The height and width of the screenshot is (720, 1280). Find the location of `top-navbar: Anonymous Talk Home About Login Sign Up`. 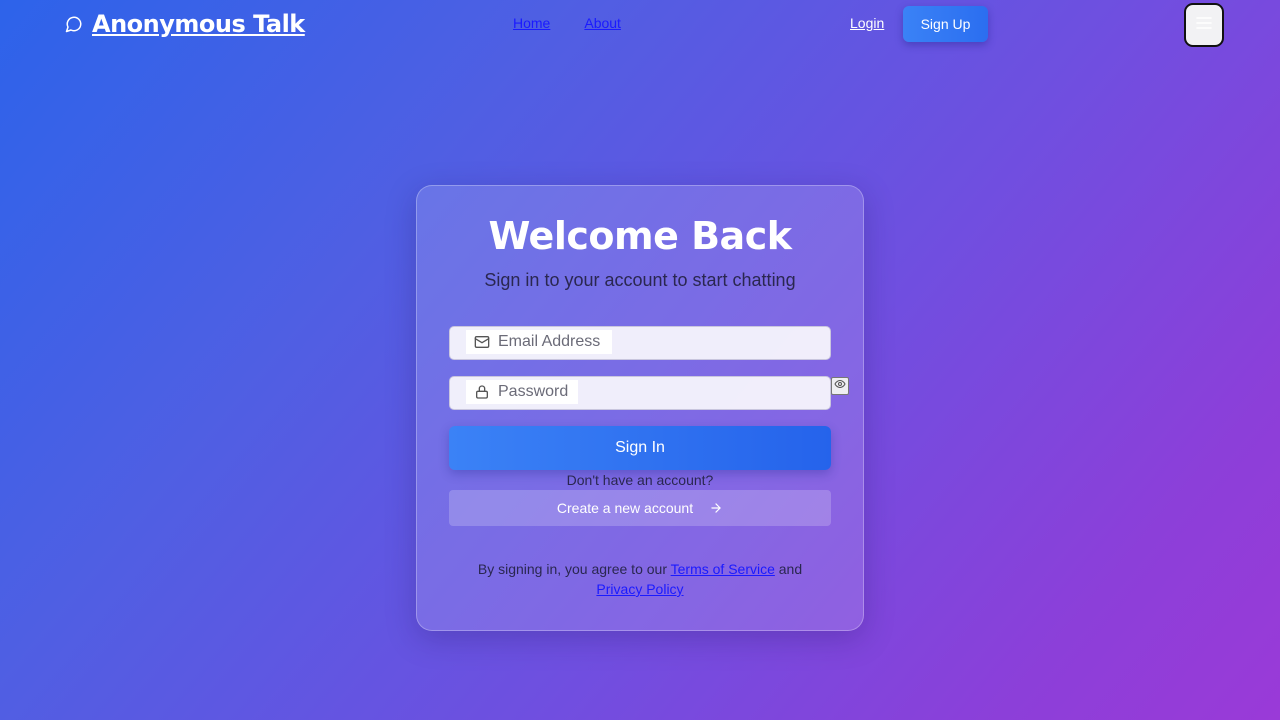

top-navbar: Anonymous Talk Home About Login Sign Up is located at coordinates (640, 24).